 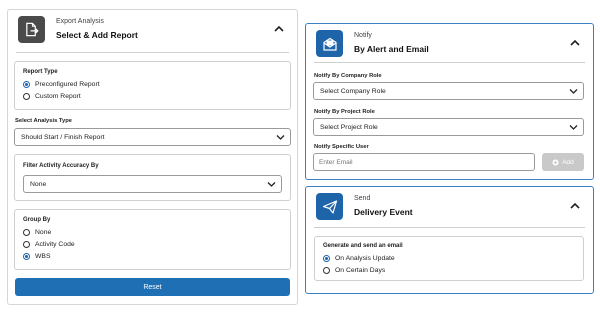 What do you see at coordinates (152, 32) in the screenshot?
I see `export-panel-header: Export Analysis Select & Add Report` at bounding box center [152, 32].